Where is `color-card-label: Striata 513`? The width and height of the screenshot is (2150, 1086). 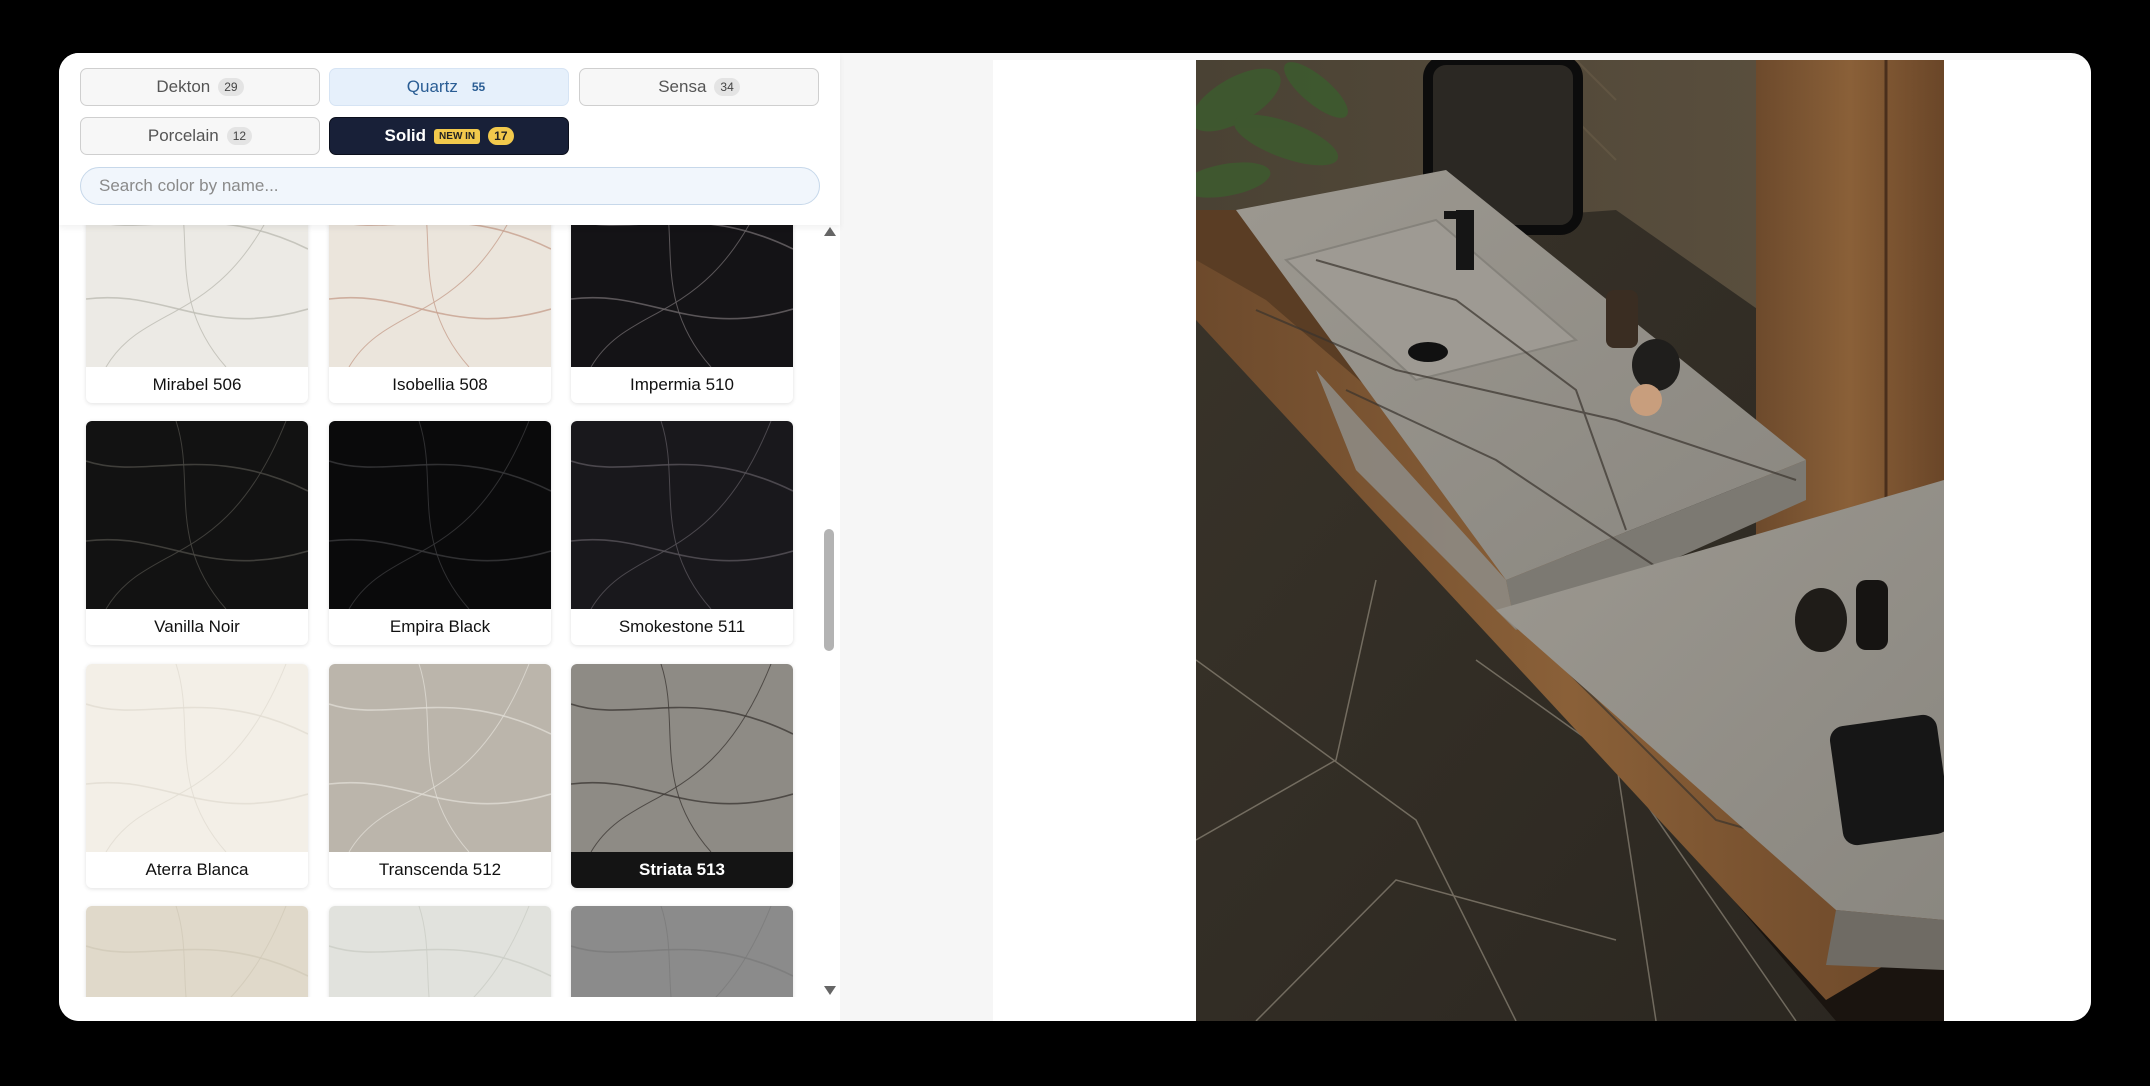
color-card-label: Striata 513 is located at coordinates (682, 870).